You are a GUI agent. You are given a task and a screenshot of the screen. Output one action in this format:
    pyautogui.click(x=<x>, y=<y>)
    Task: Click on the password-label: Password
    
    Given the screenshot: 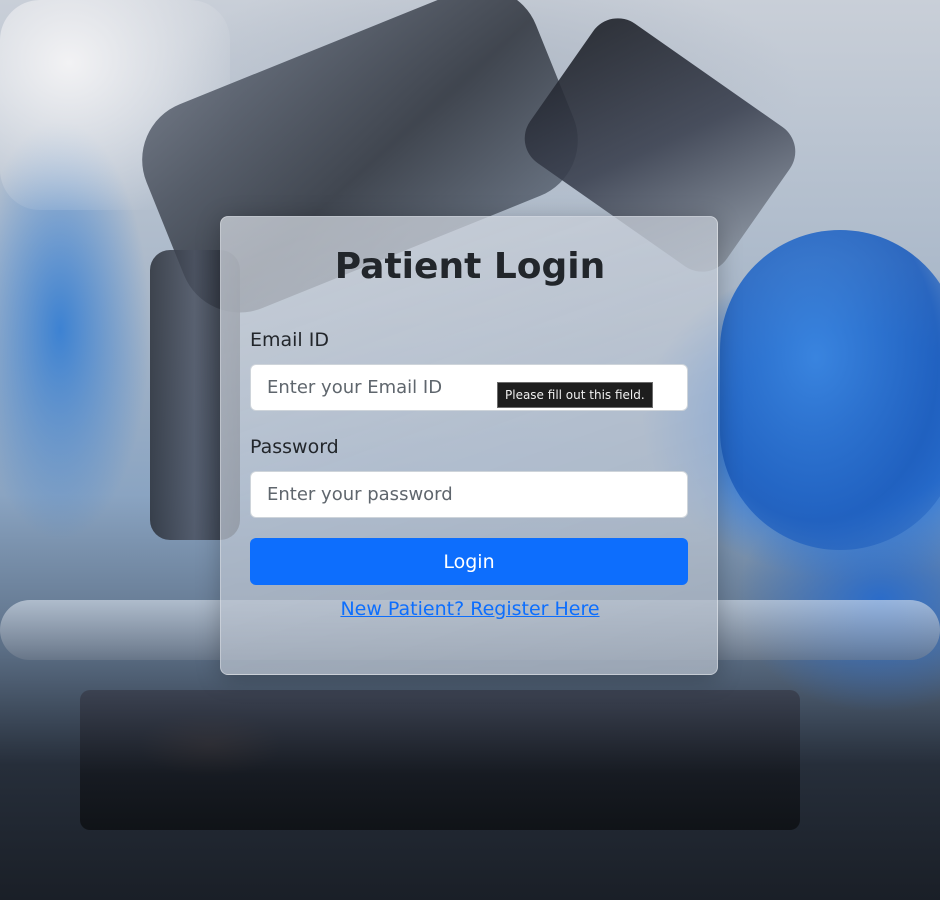 What is the action you would take?
    pyautogui.click(x=294, y=447)
    